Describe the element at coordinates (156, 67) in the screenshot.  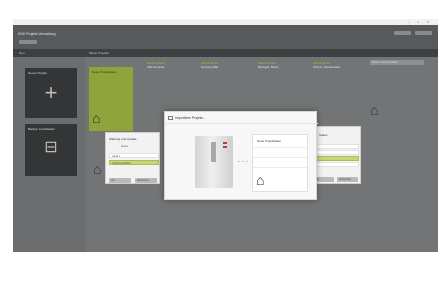
I see `project-label: Villa Zentrale` at that location.